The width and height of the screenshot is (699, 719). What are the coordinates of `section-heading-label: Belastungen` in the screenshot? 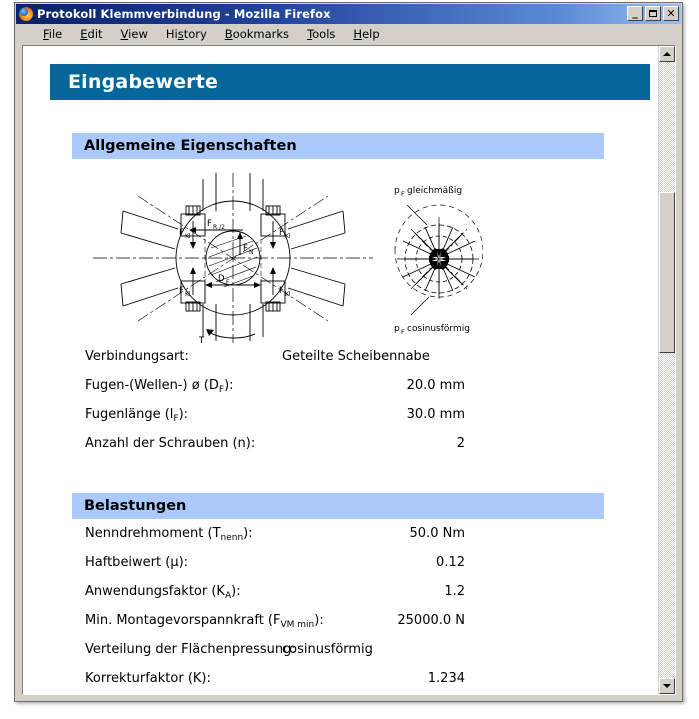 It's located at (135, 506).